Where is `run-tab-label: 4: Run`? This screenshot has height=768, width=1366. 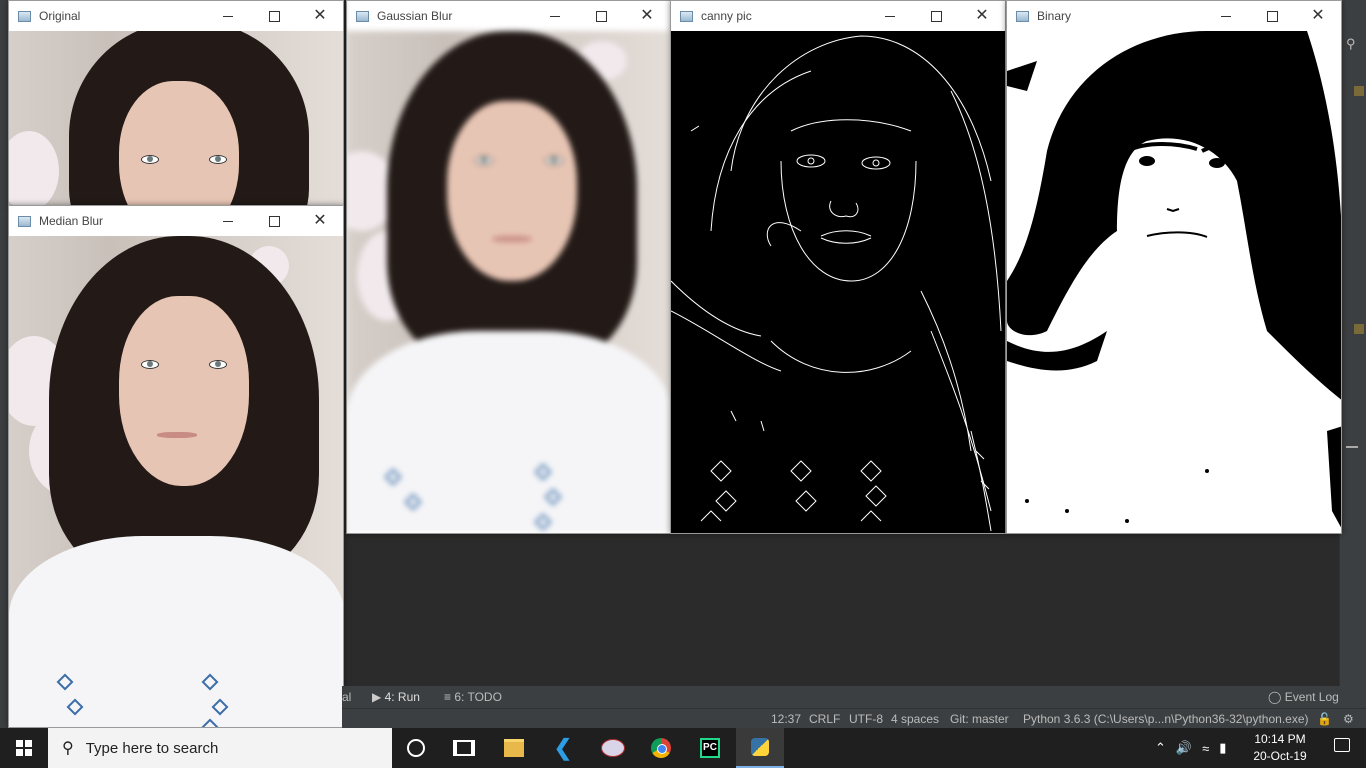 run-tab-label: 4: Run is located at coordinates (402, 697).